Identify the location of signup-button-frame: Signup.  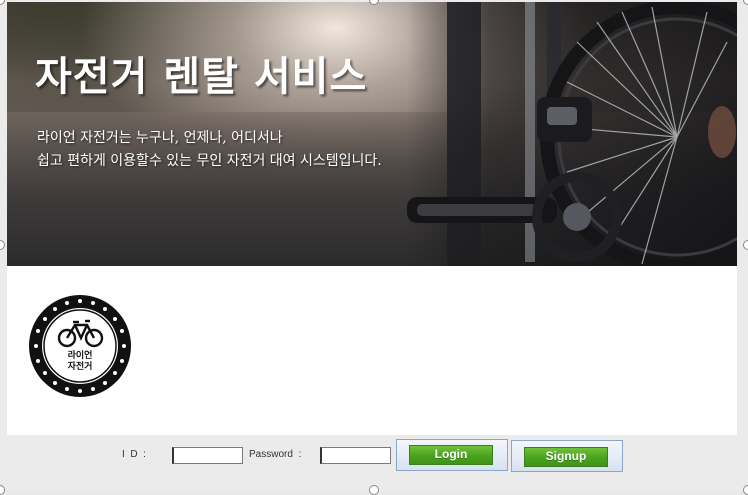
(567, 456).